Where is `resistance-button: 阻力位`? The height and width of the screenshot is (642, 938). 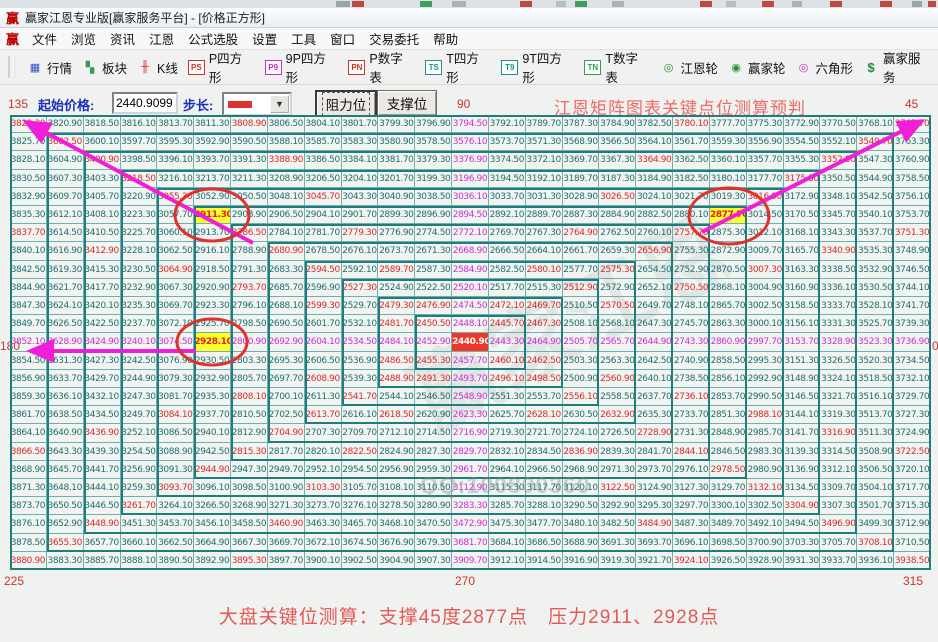 resistance-button: 阻力位 is located at coordinates (346, 104).